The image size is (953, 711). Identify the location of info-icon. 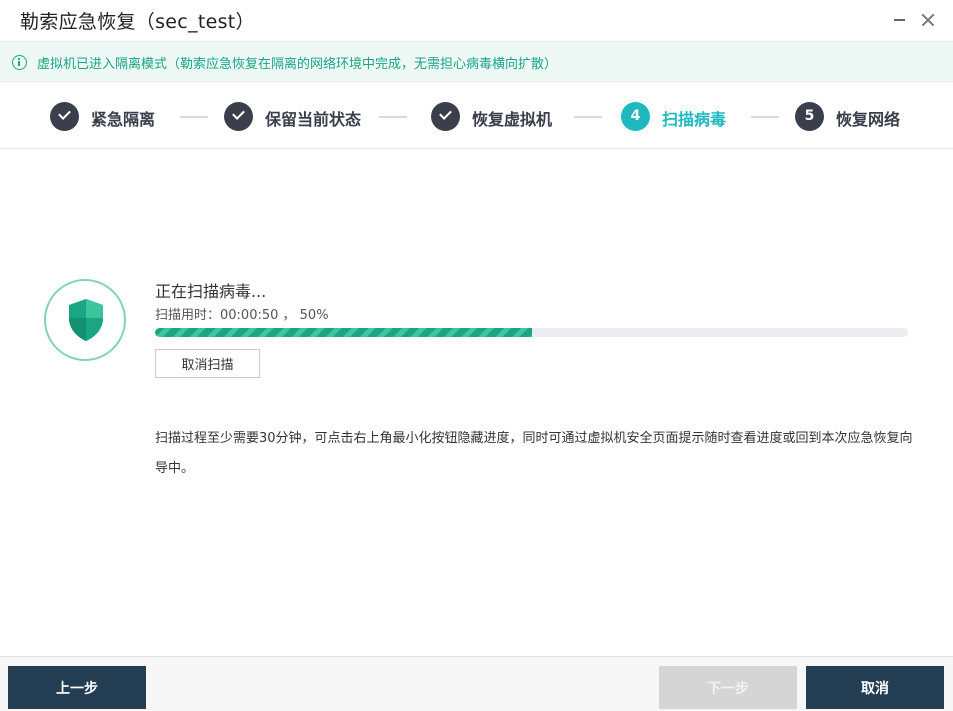
(19, 62).